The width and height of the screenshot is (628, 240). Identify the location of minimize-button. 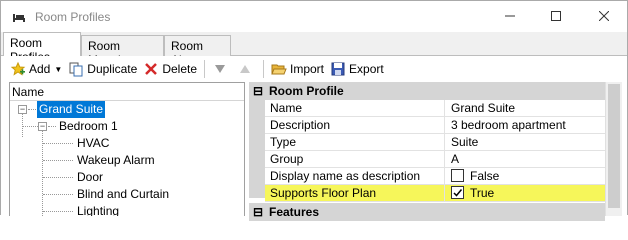
(510, 16).